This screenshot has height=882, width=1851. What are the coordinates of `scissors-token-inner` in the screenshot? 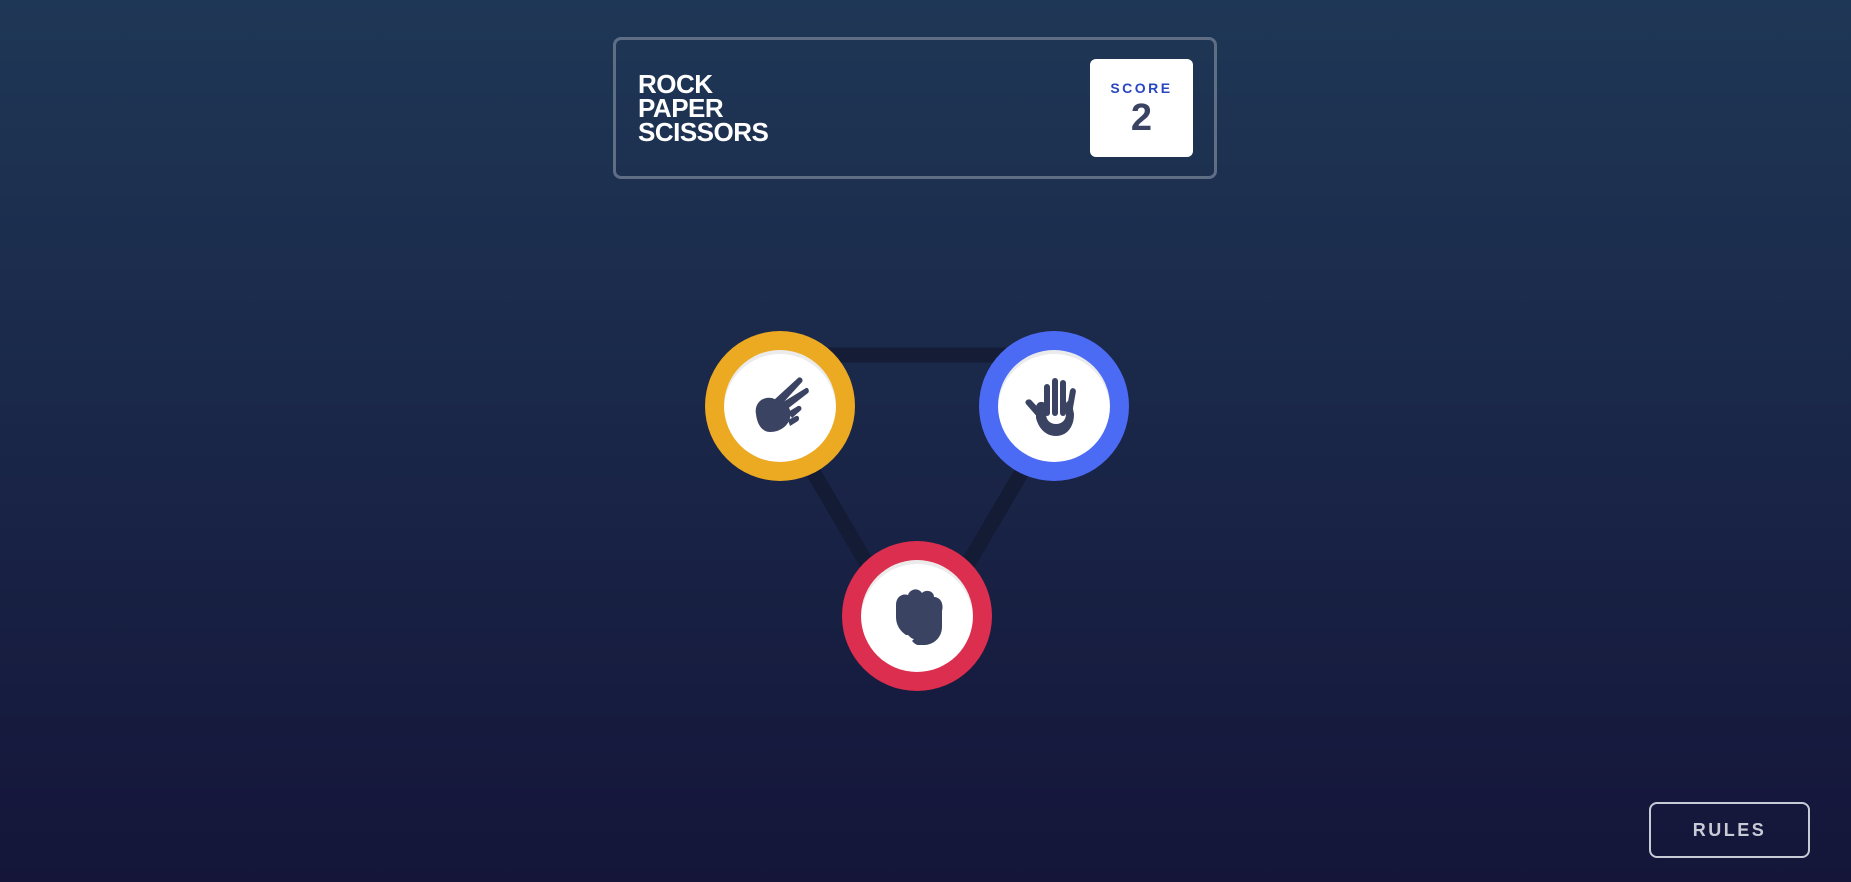 It's located at (780, 406).